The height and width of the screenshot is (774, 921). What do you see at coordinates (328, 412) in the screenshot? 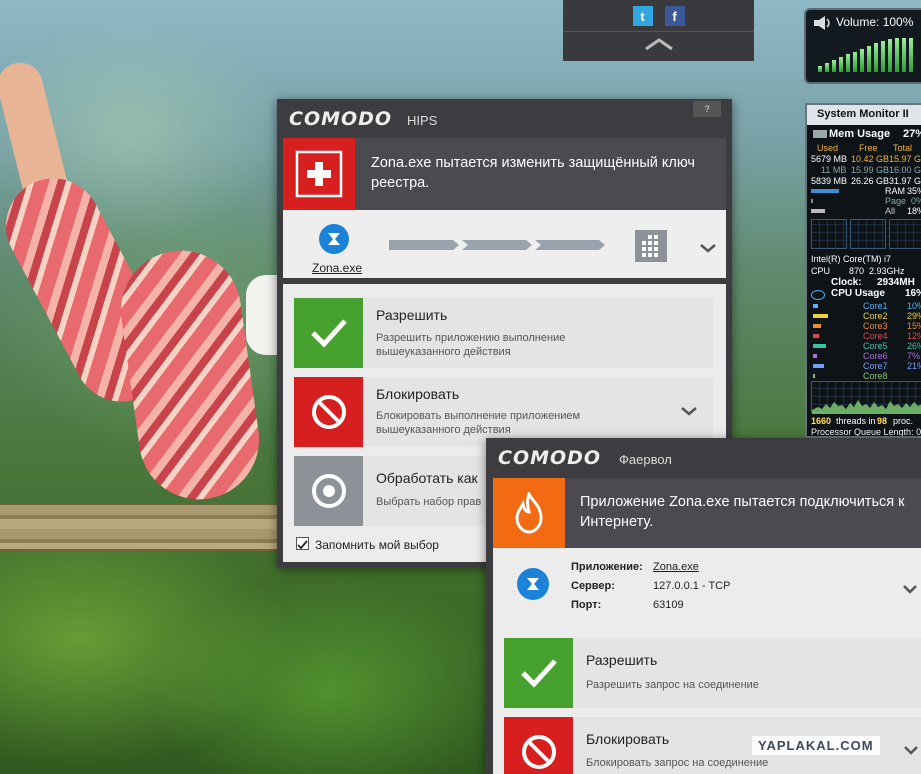
I see `block-icon` at bounding box center [328, 412].